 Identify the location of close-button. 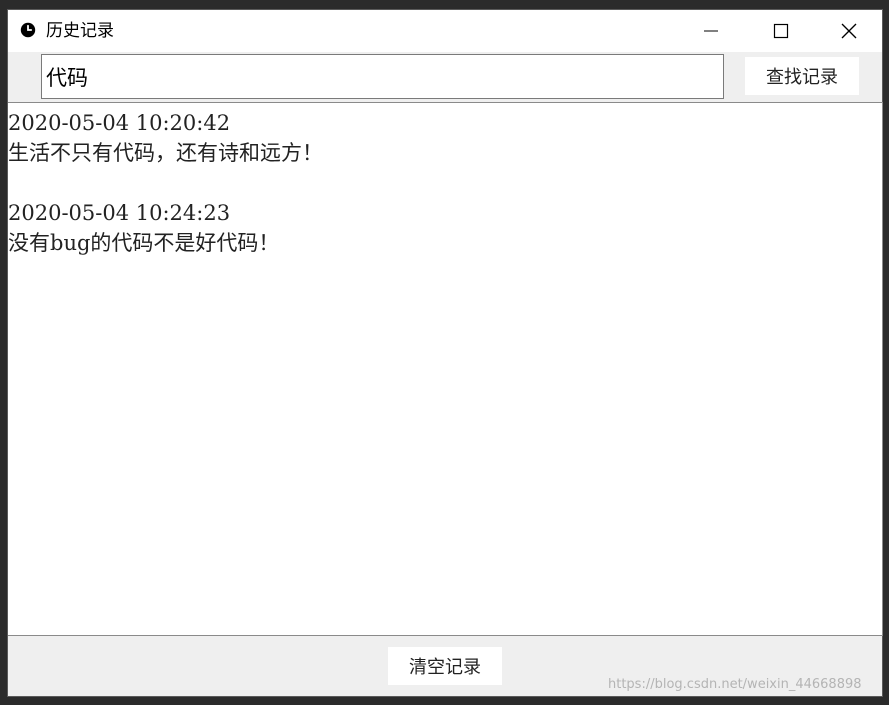
(849, 31).